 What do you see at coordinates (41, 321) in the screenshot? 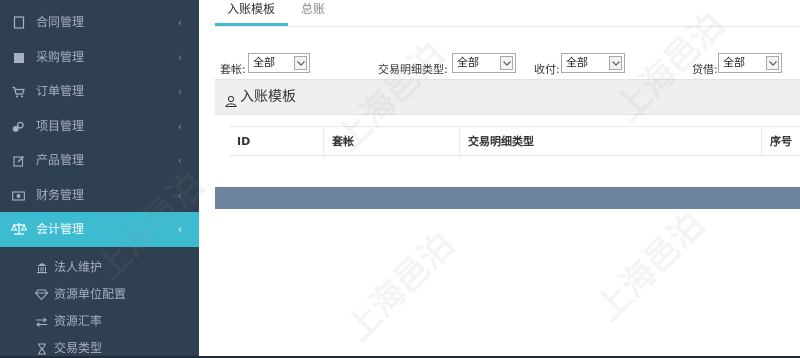
I see `exchange-icon` at bounding box center [41, 321].